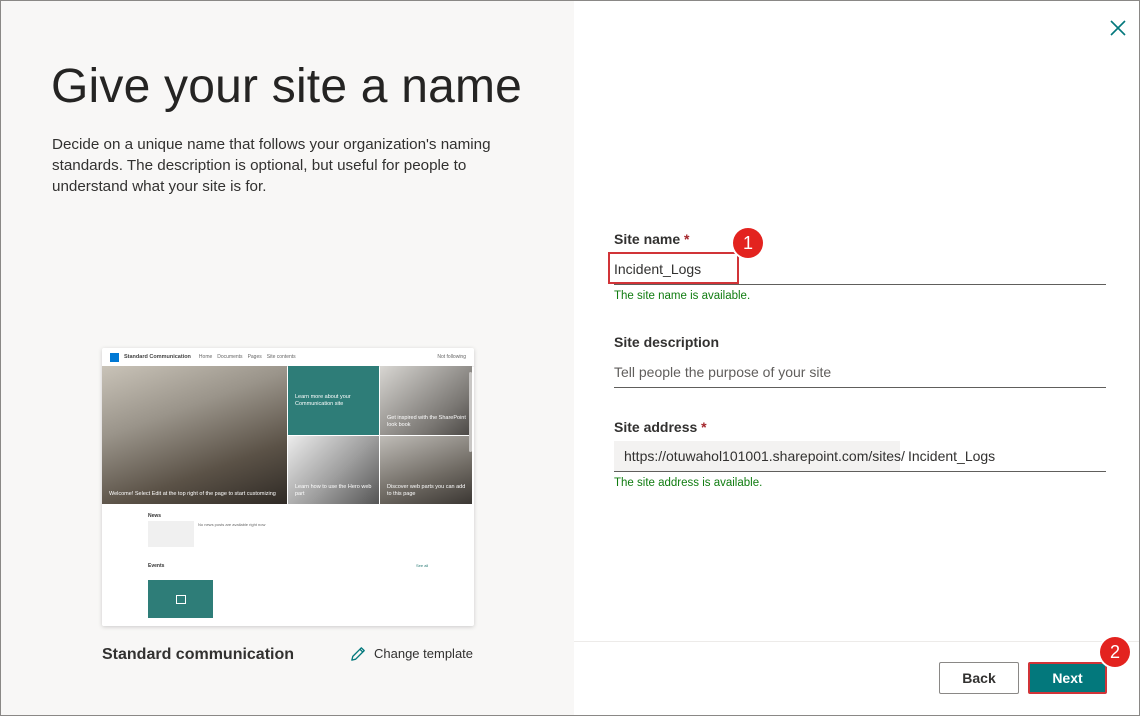  What do you see at coordinates (287, 86) in the screenshot?
I see `page-title: Give your site a name` at bounding box center [287, 86].